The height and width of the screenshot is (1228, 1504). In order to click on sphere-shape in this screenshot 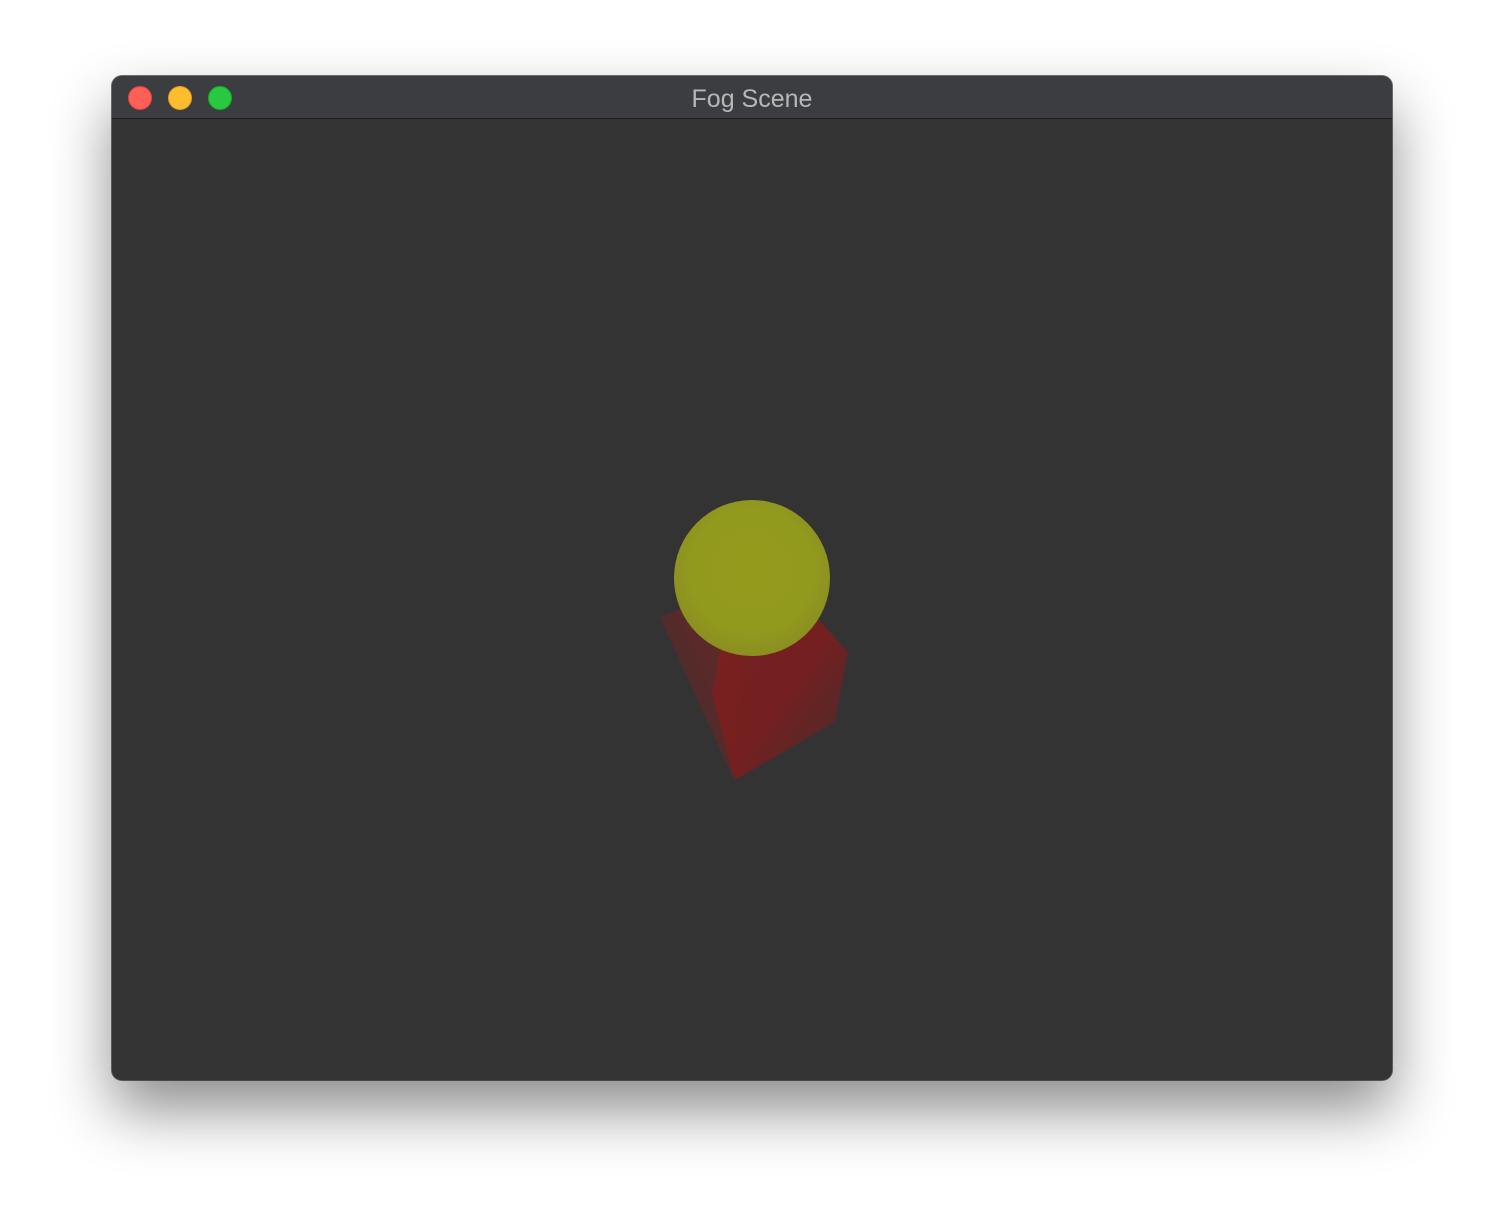, I will do `click(752, 578)`.